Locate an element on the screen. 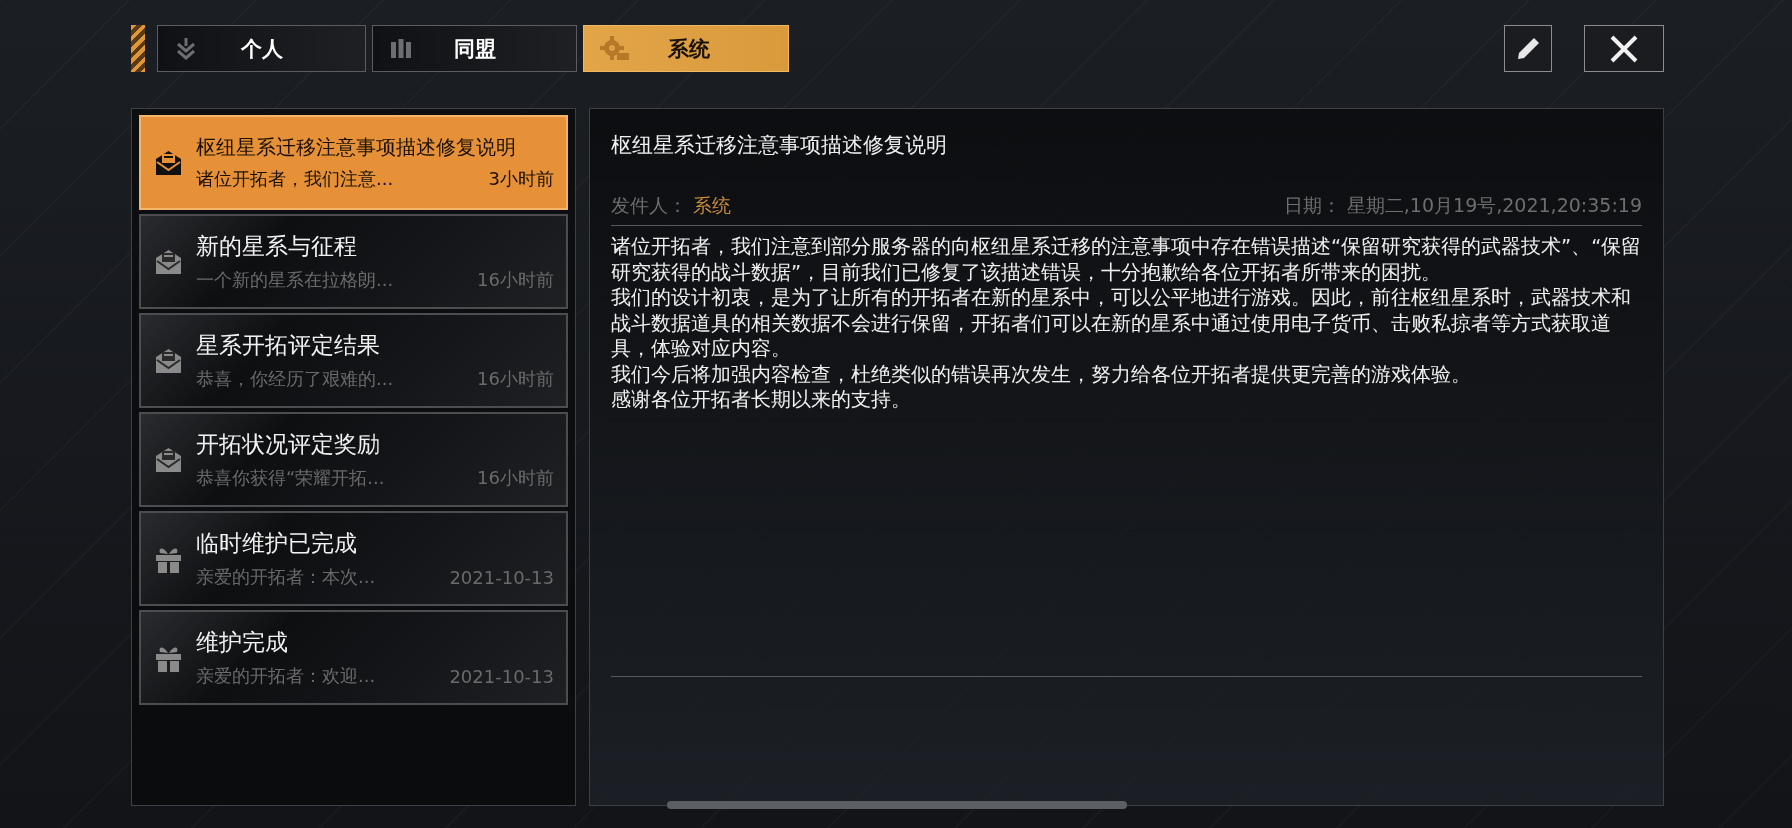  mail-paragraph: 我们今后将加强内容检查，杜绝类似的错误再次发生，努力给各位开拓者提供更完善的游戏体验。 is located at coordinates (1041, 374).